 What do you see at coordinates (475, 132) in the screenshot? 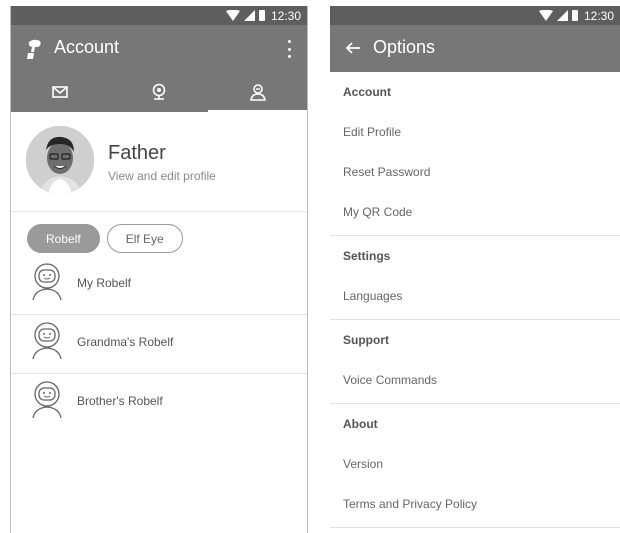
I see `option-edit-profile: Edit Profile` at bounding box center [475, 132].